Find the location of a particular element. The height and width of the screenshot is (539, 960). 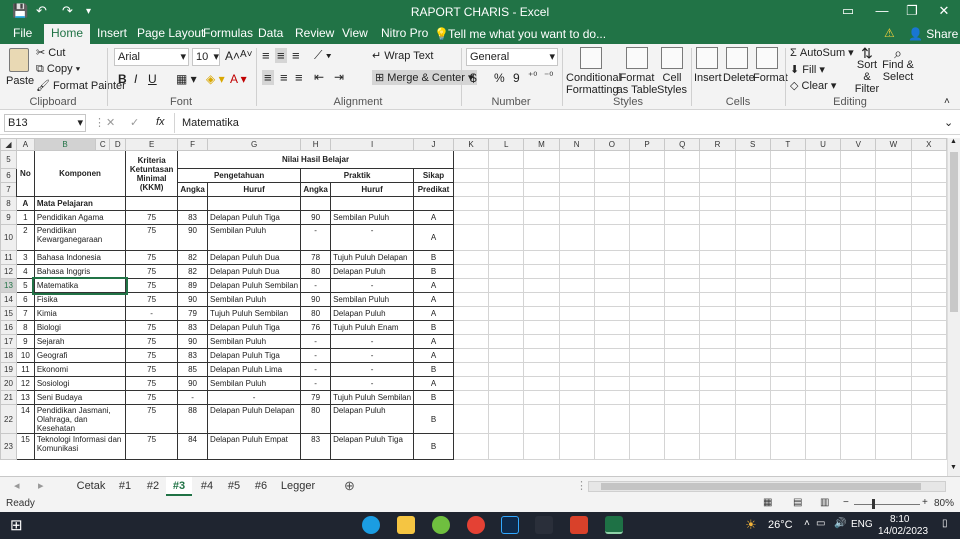

cell-no: 3 is located at coordinates (25, 257).